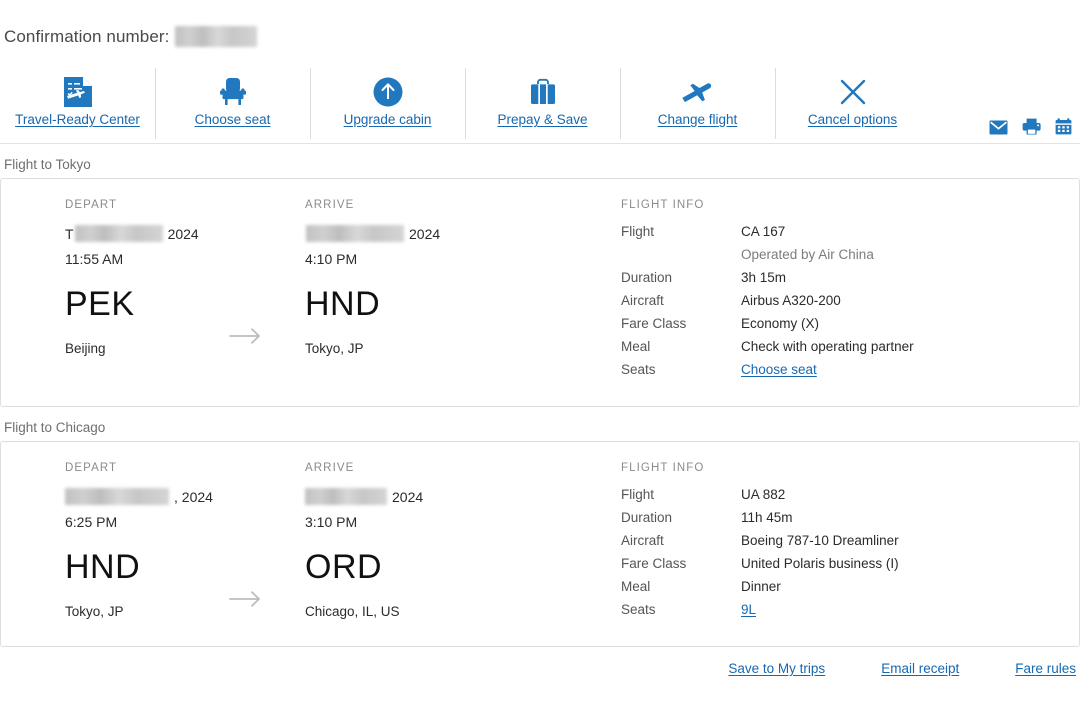 This screenshot has height=719, width=1080. I want to click on upgrade-arrow-circle-icon, so click(388, 92).